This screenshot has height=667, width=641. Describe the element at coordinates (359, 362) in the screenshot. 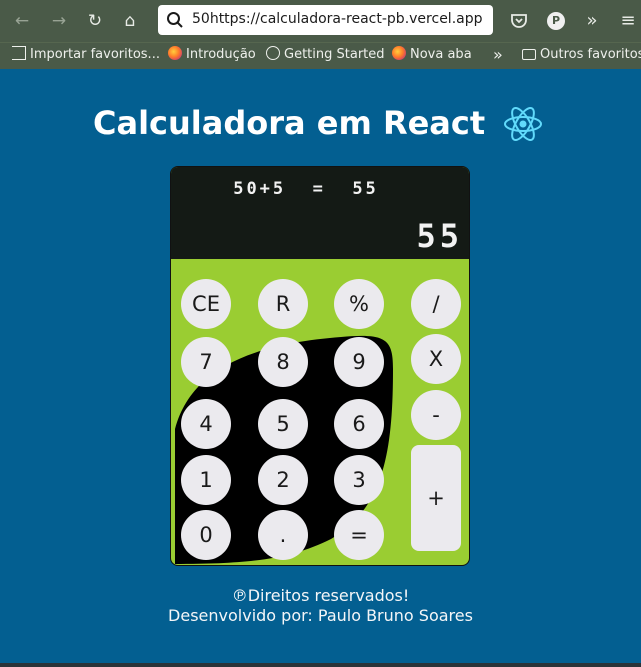

I see `digit-9-button: 9` at that location.